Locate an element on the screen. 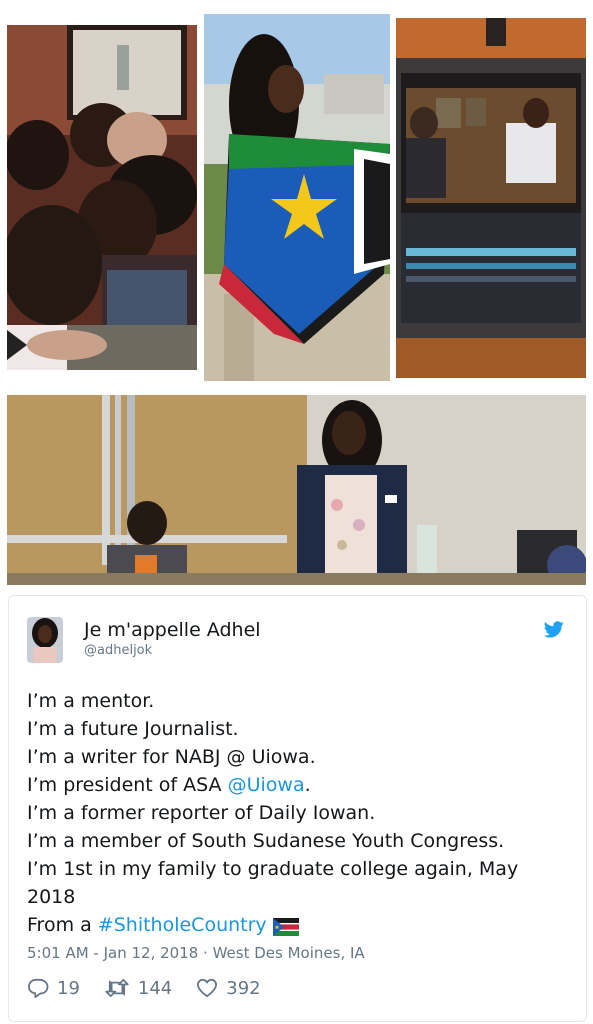 The image size is (593, 1024). photo-woman-with-flag is located at coordinates (297, 197).